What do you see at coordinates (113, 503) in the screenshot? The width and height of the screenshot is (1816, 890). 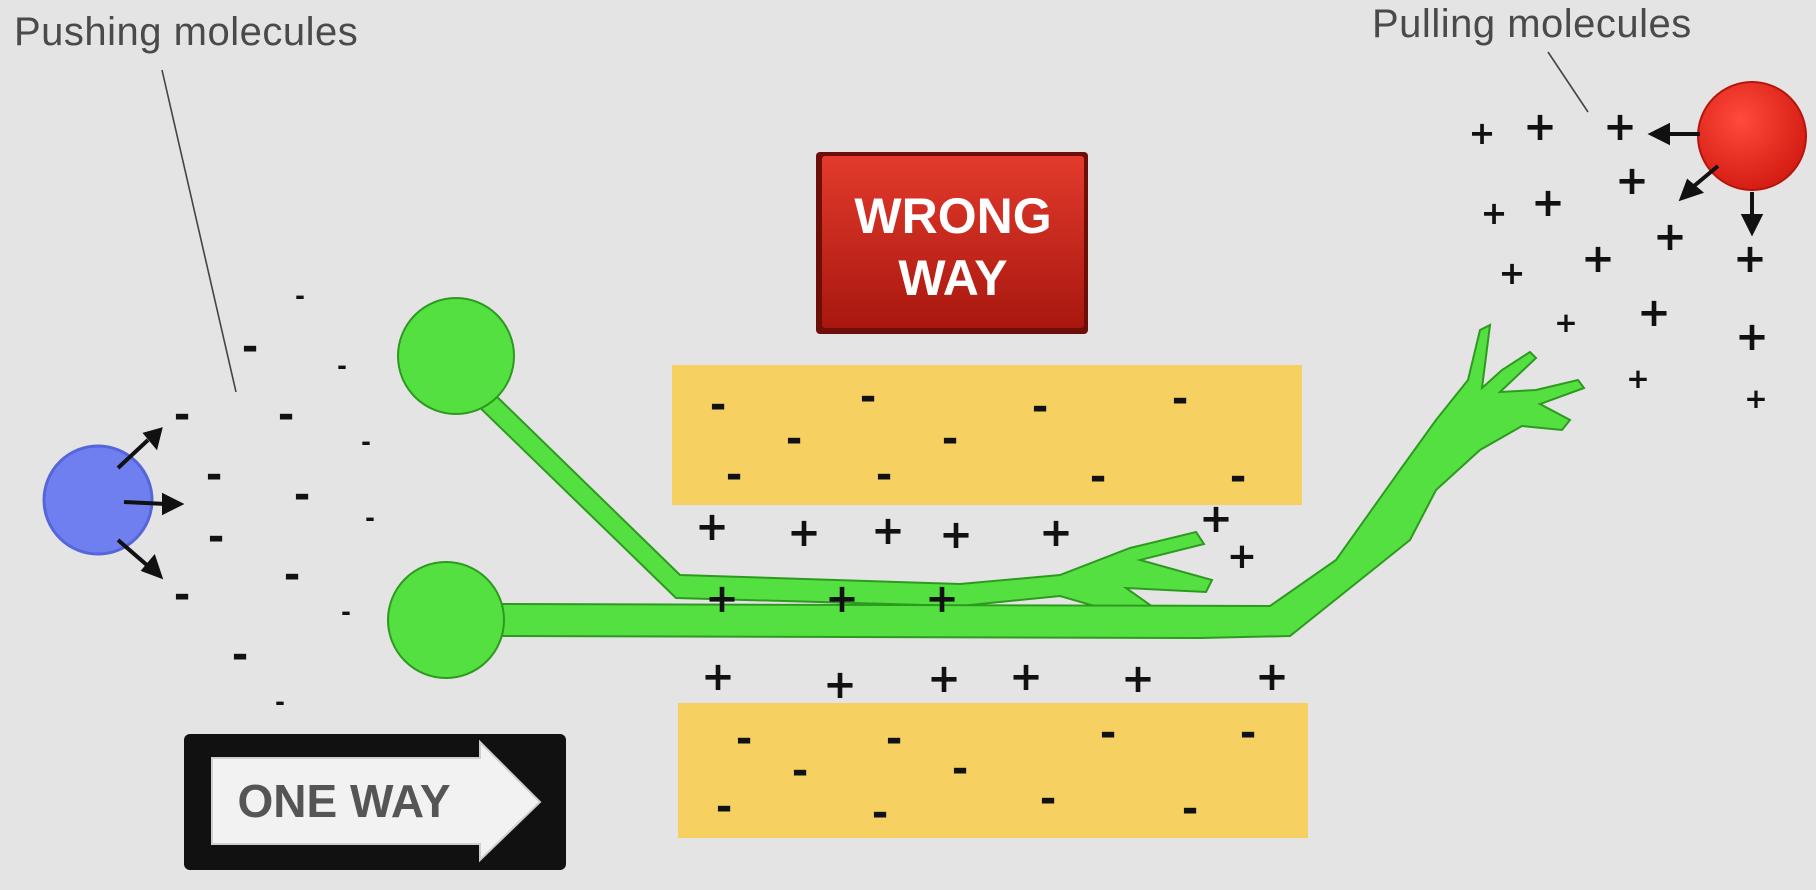 I see `pushing-molecule` at bounding box center [113, 503].